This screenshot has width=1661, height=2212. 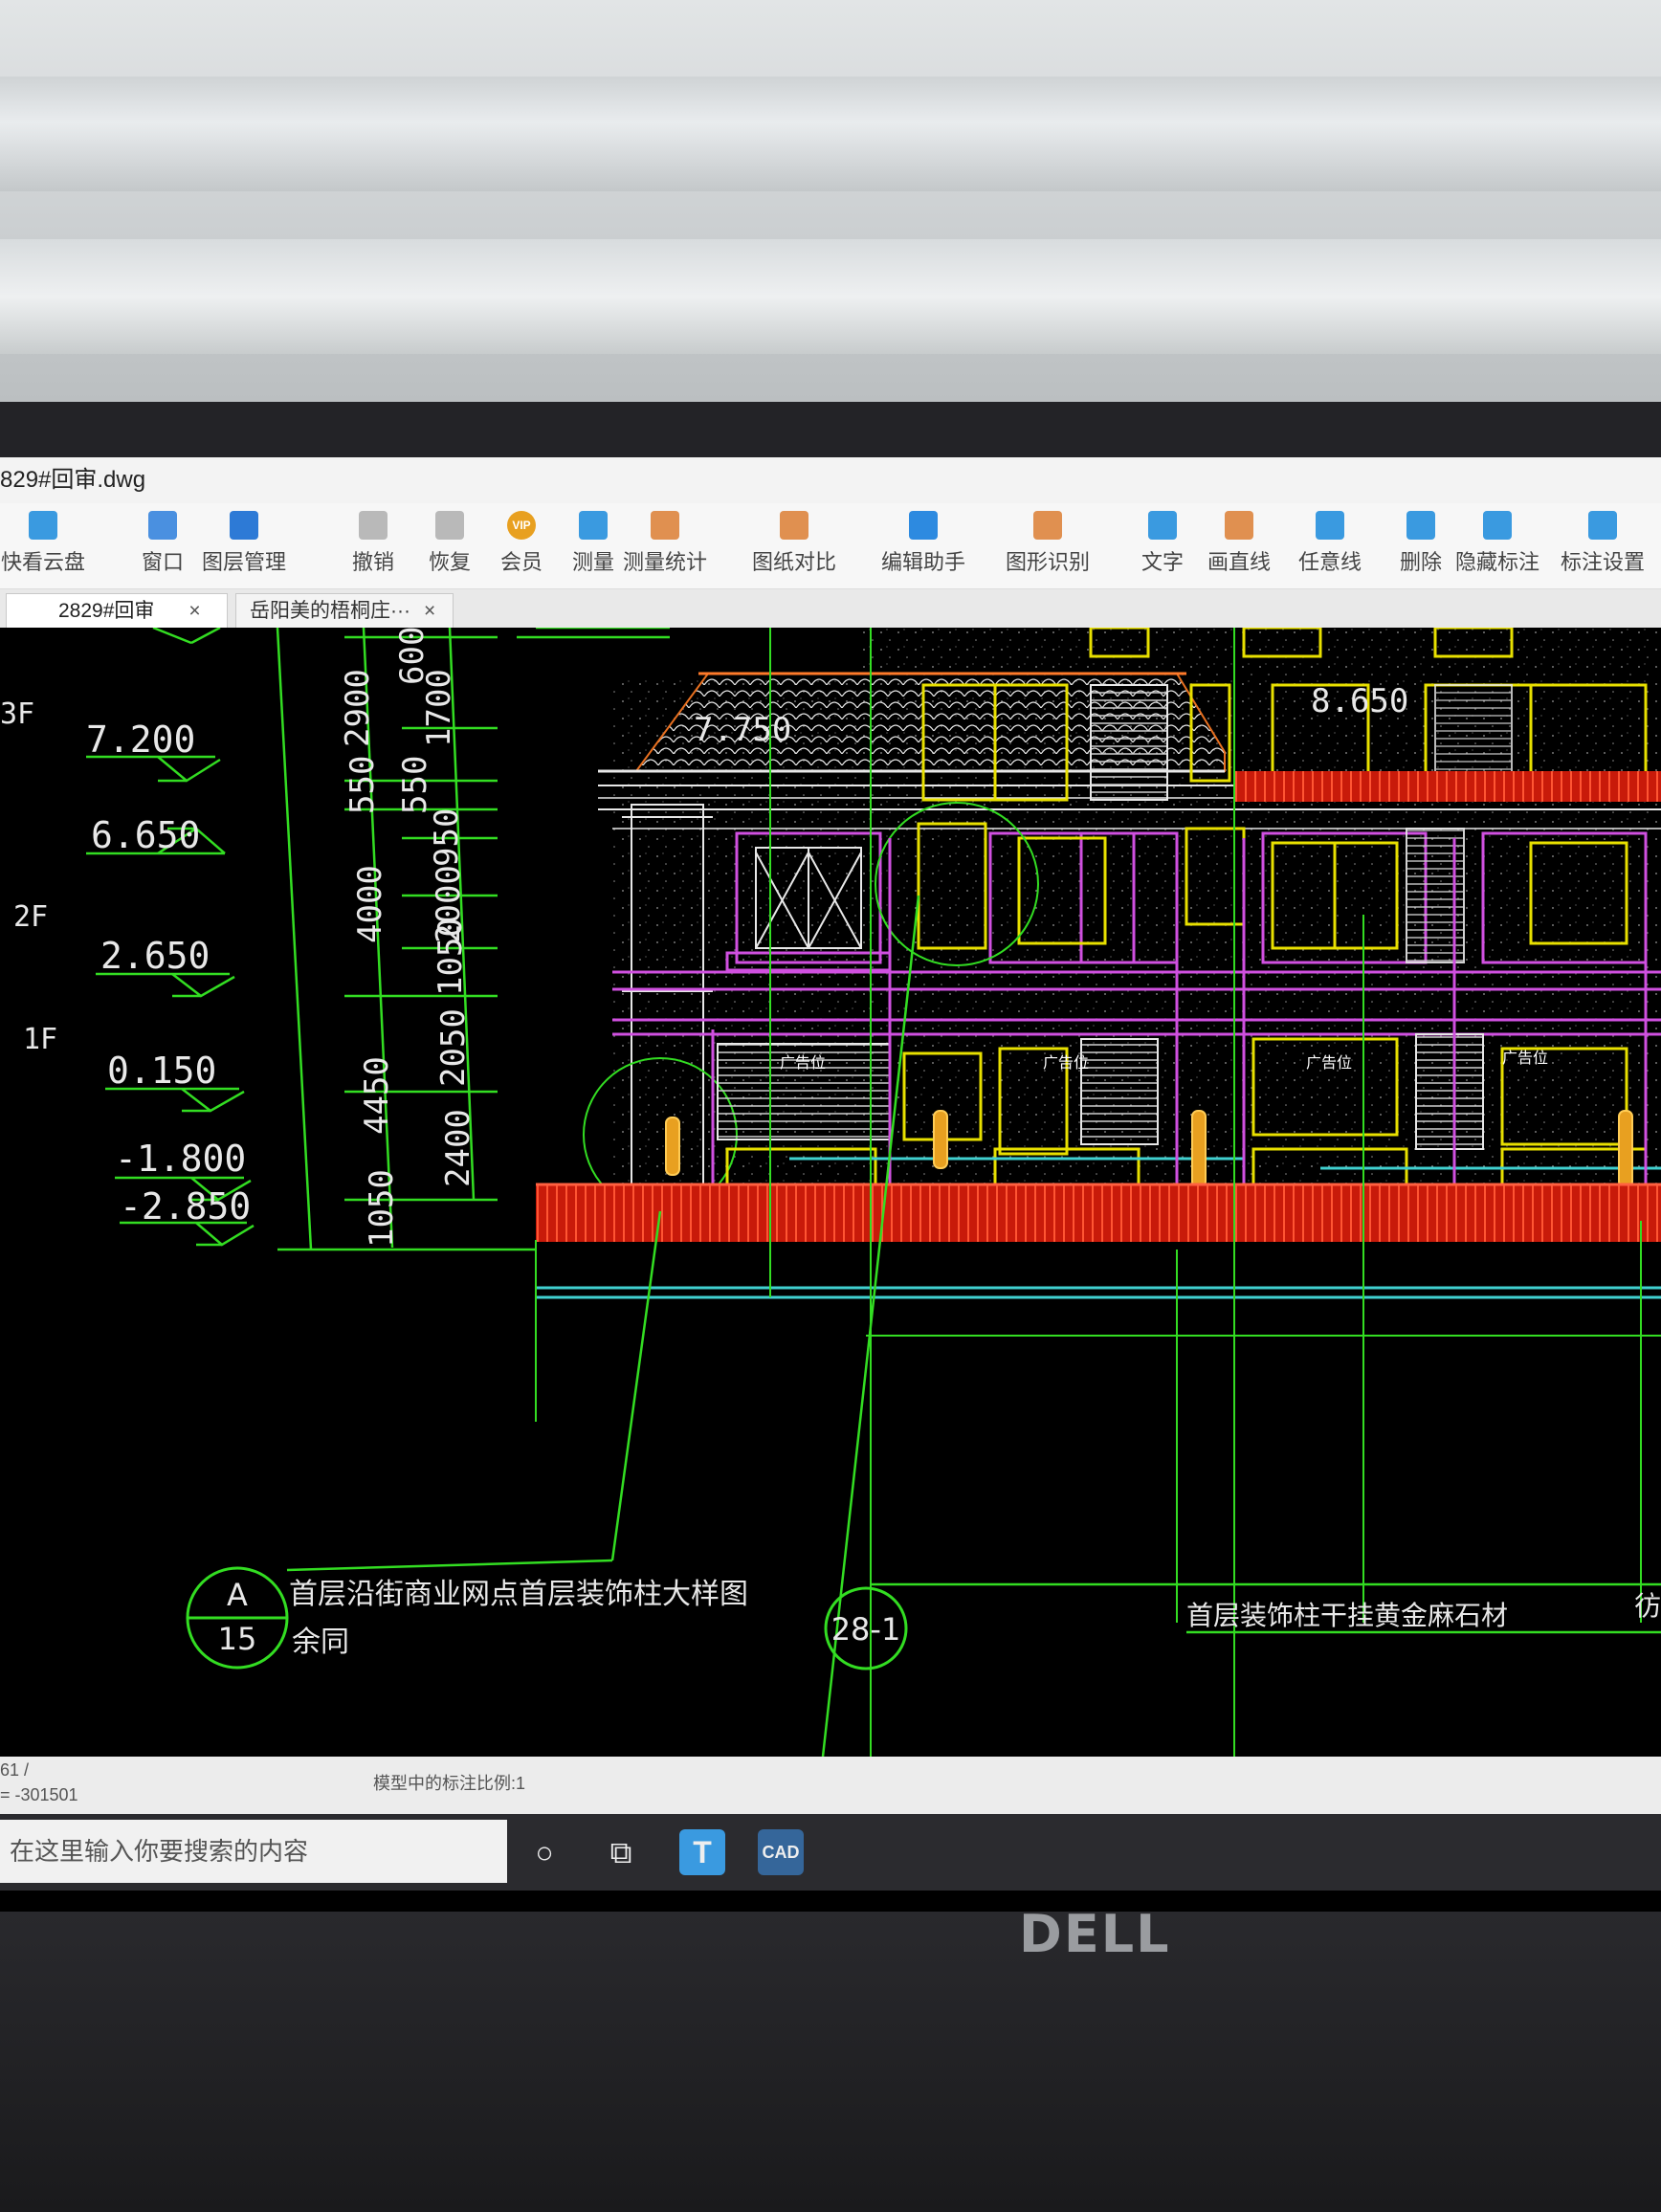 What do you see at coordinates (458, 1148) in the screenshot?
I see `dimension-label: 2400` at bounding box center [458, 1148].